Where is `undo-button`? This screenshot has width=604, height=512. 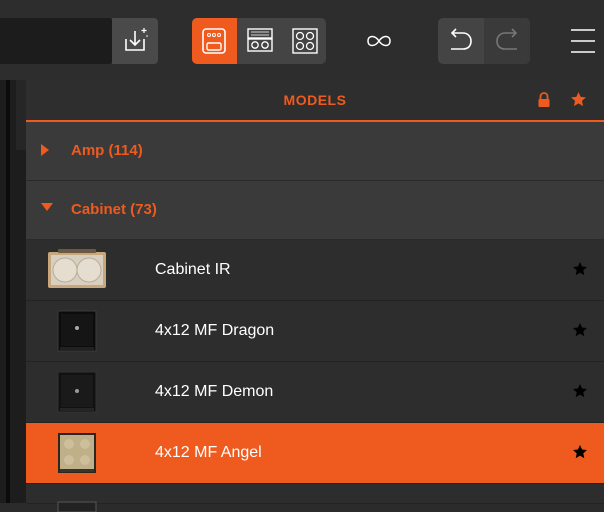
undo-button is located at coordinates (461, 41).